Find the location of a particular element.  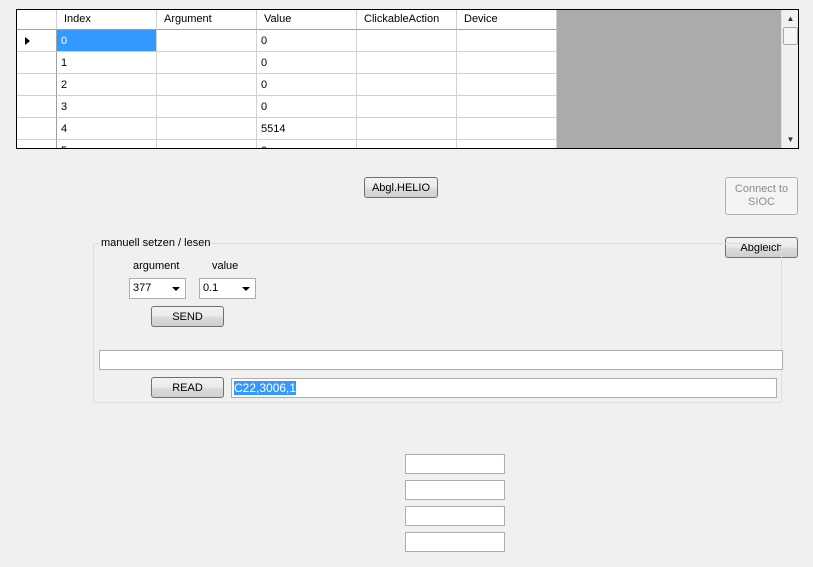

send-button: SEND is located at coordinates (187, 316).